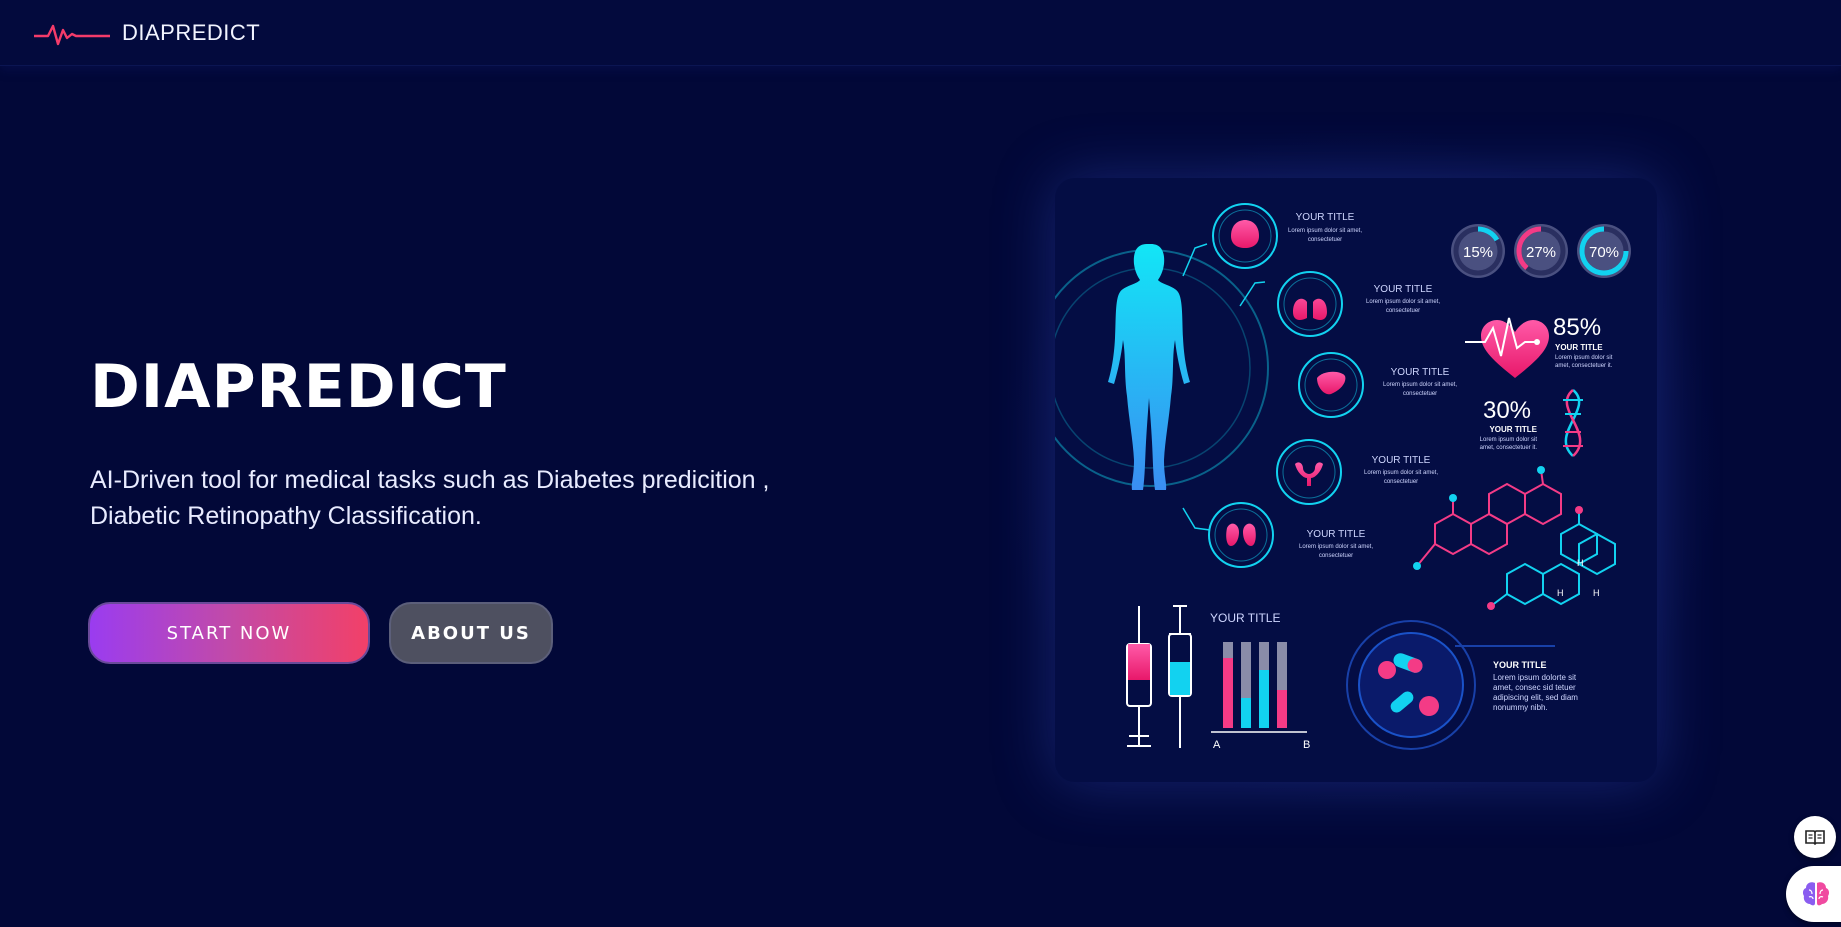 This screenshot has height=927, width=1841. What do you see at coordinates (1534, 687) in the screenshot?
I see `svg-text: amet, consec sid tetuer` at bounding box center [1534, 687].